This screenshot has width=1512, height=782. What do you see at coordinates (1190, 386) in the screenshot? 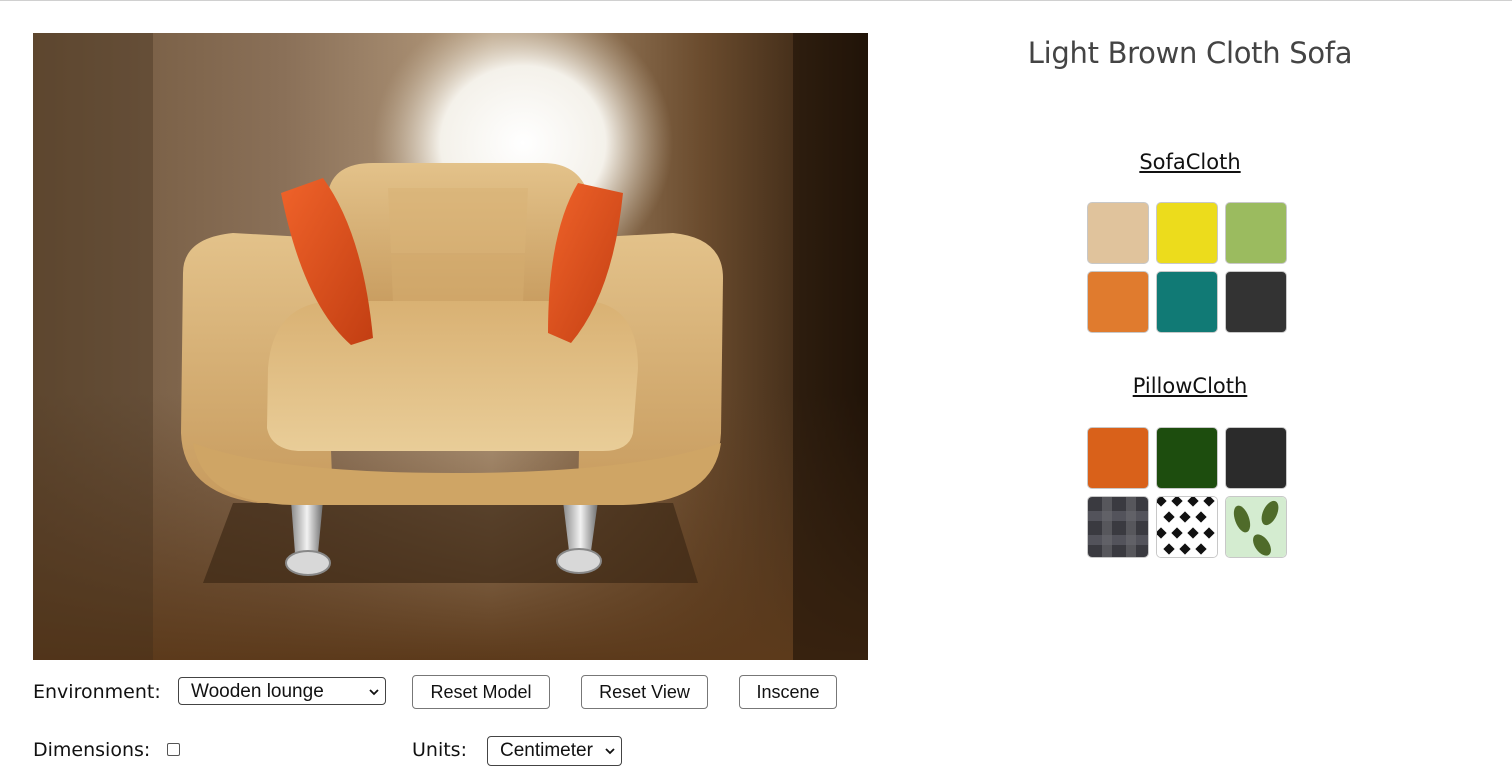
I see `pillow-cloth-title: PillowCloth` at bounding box center [1190, 386].